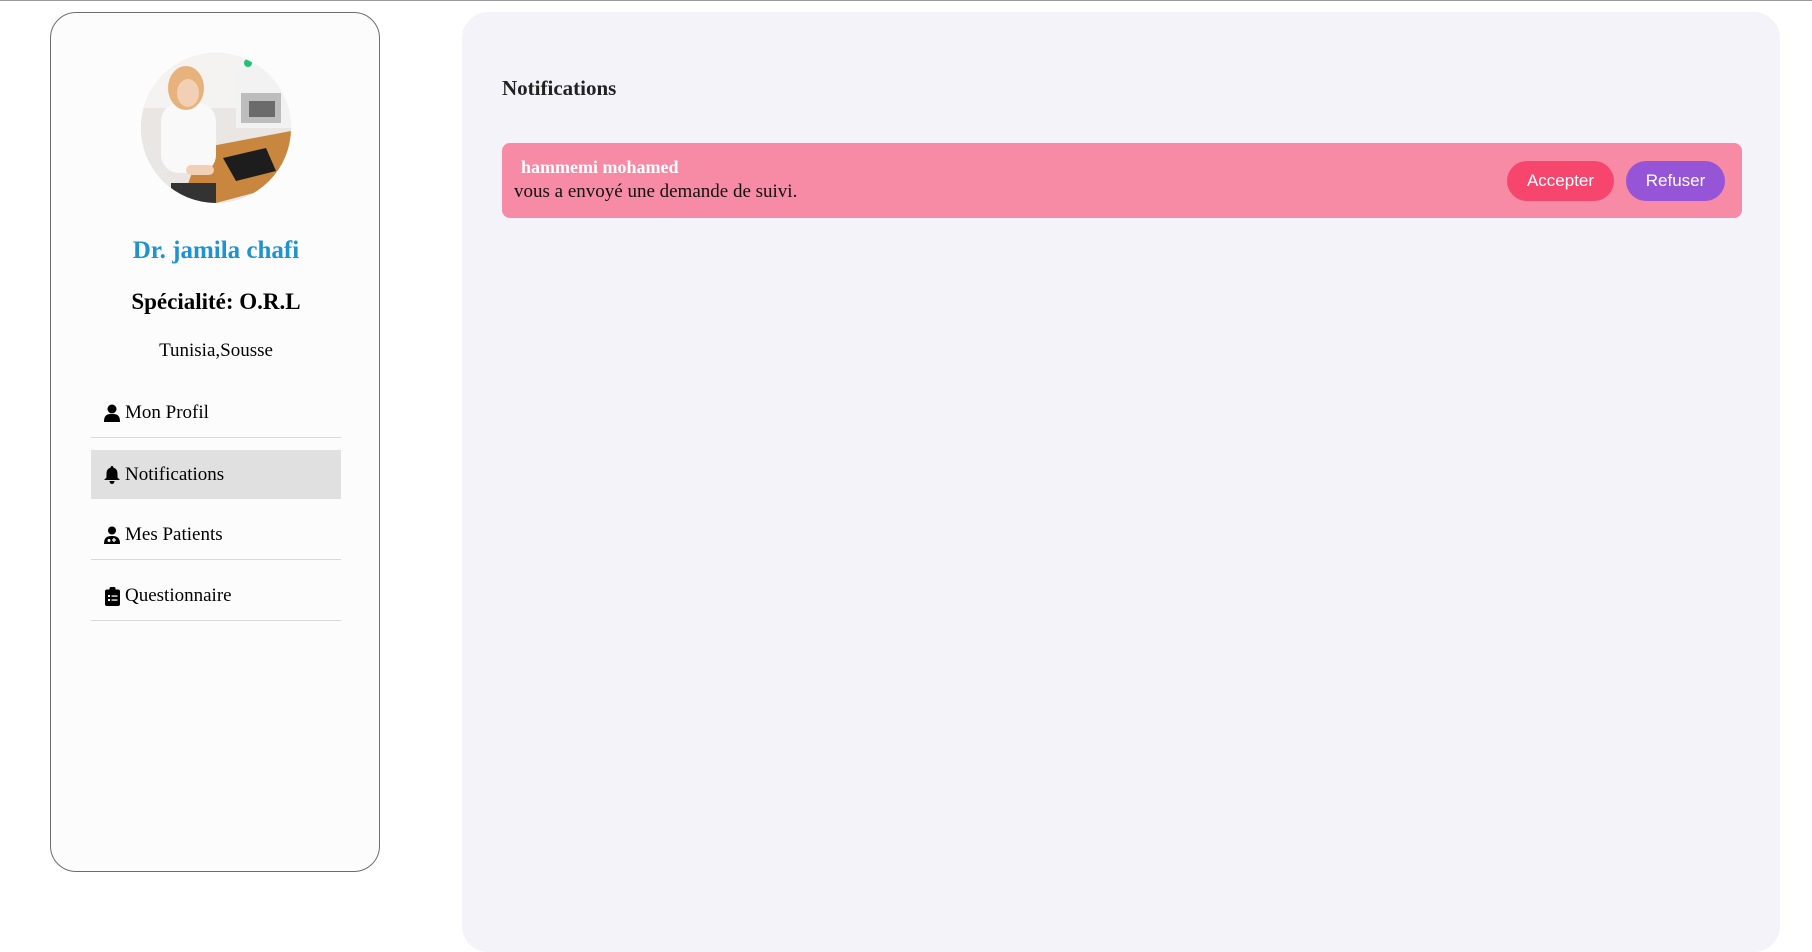 This screenshot has width=1812, height=952. What do you see at coordinates (216, 301) in the screenshot?
I see `doctor-specialty: Spécialité: O.R.L` at bounding box center [216, 301].